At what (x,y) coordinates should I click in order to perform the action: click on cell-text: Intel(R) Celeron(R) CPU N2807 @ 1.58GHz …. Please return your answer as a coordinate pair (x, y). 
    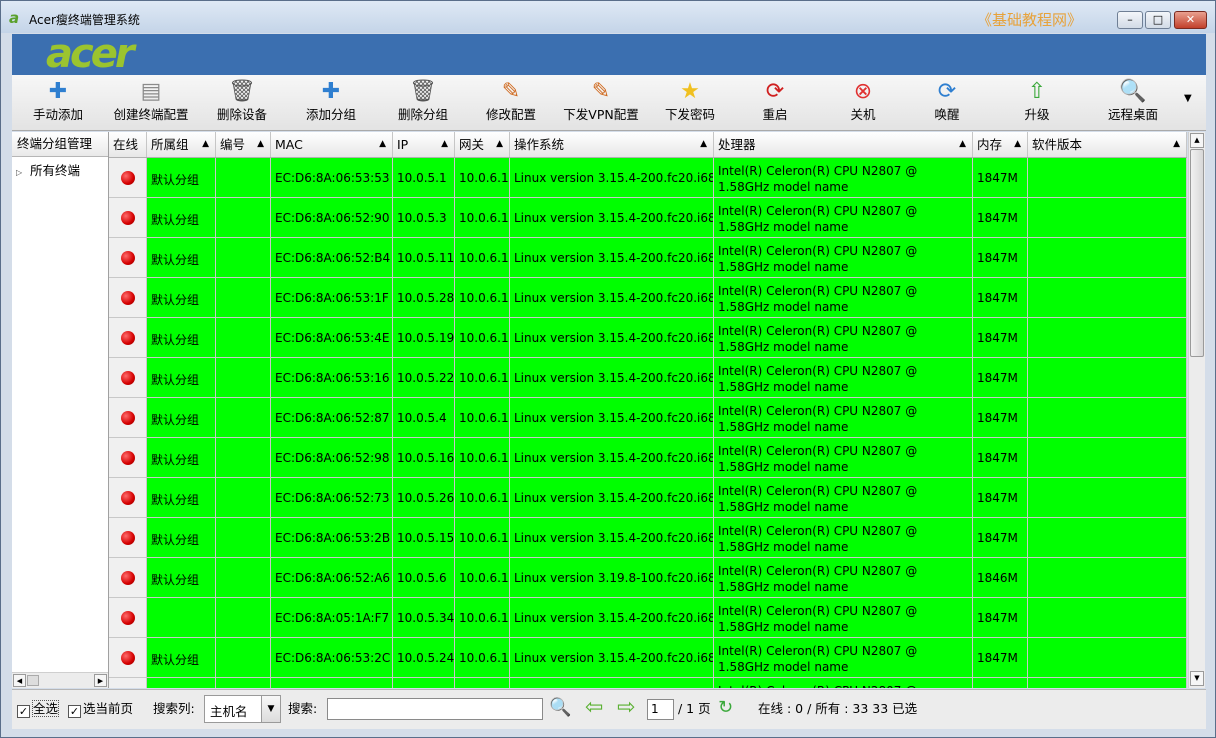
    Looking at the image, I should click on (818, 459).